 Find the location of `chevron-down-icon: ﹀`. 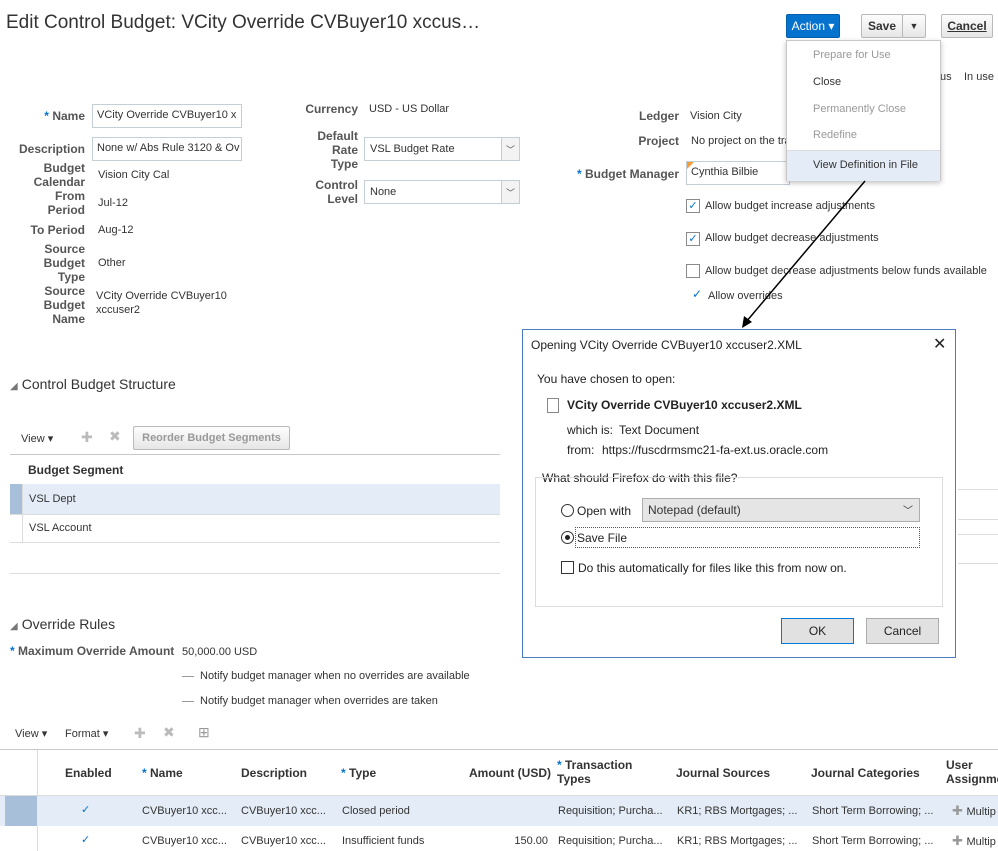

chevron-down-icon: ﹀ is located at coordinates (908, 511).